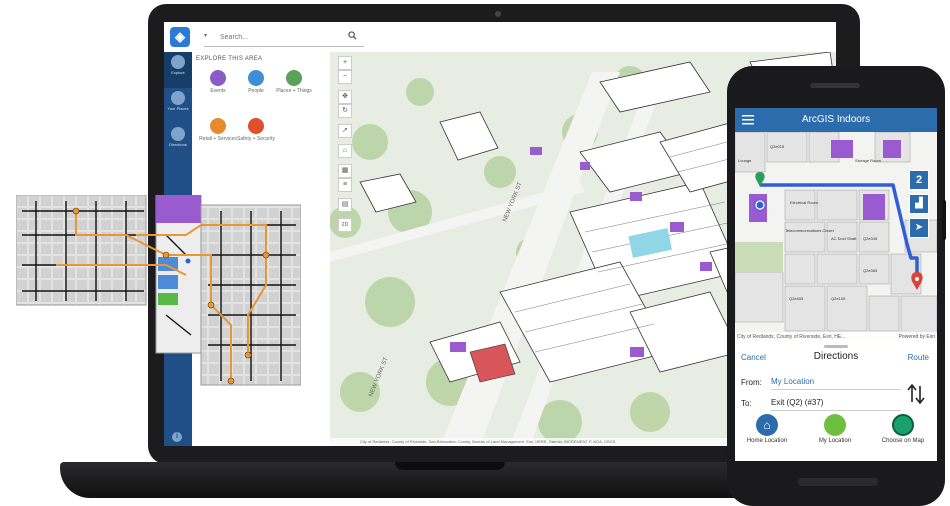  What do you see at coordinates (345, 171) in the screenshot?
I see `basemap-icon: ▦` at bounding box center [345, 171].